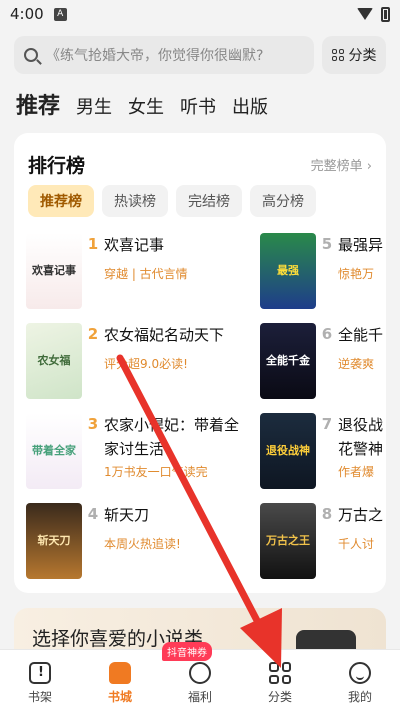  I want to click on battery-icon, so click(385, 14).